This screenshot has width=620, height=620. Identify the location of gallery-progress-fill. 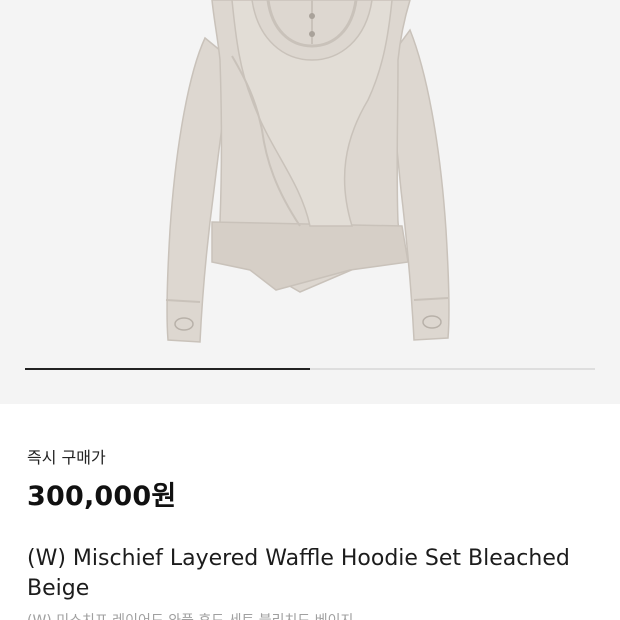
(167, 369).